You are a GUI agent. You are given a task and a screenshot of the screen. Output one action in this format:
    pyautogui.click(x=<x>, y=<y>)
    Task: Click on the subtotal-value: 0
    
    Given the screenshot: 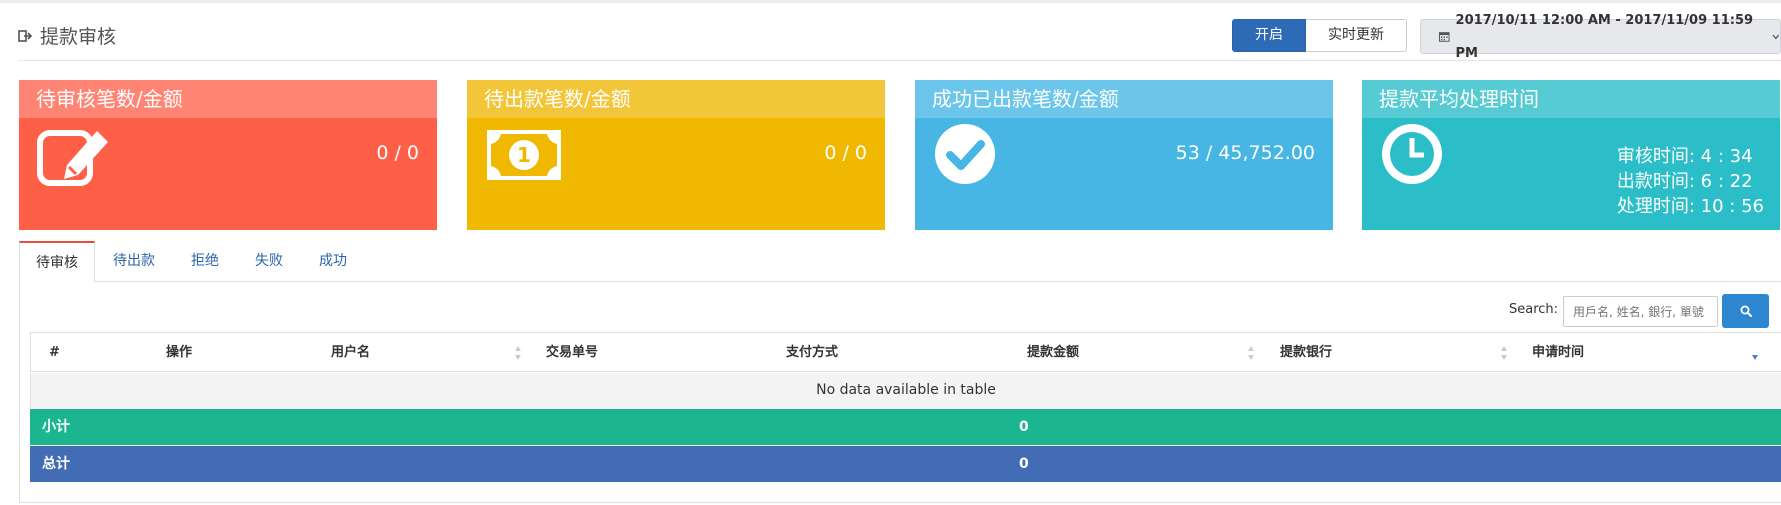 What is the action you would take?
    pyautogui.click(x=1024, y=427)
    